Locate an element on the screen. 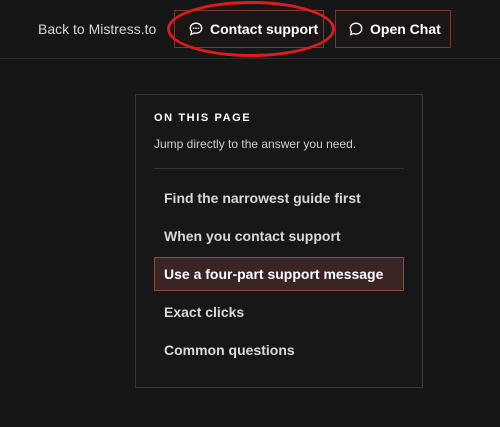  toc-item-common-questions: Common questions is located at coordinates (279, 350).